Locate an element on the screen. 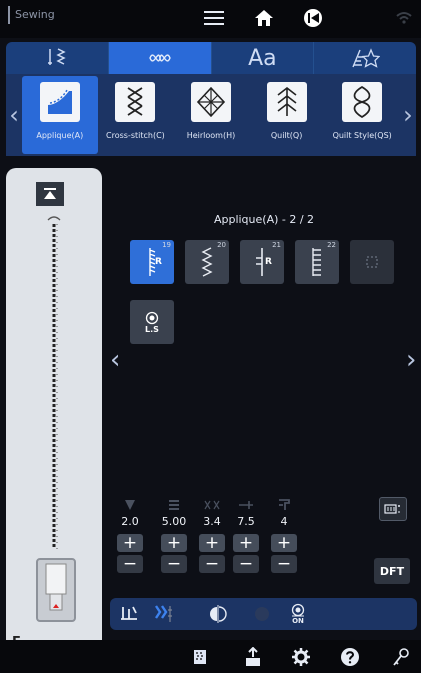  length-plus-button: + is located at coordinates (212, 543).